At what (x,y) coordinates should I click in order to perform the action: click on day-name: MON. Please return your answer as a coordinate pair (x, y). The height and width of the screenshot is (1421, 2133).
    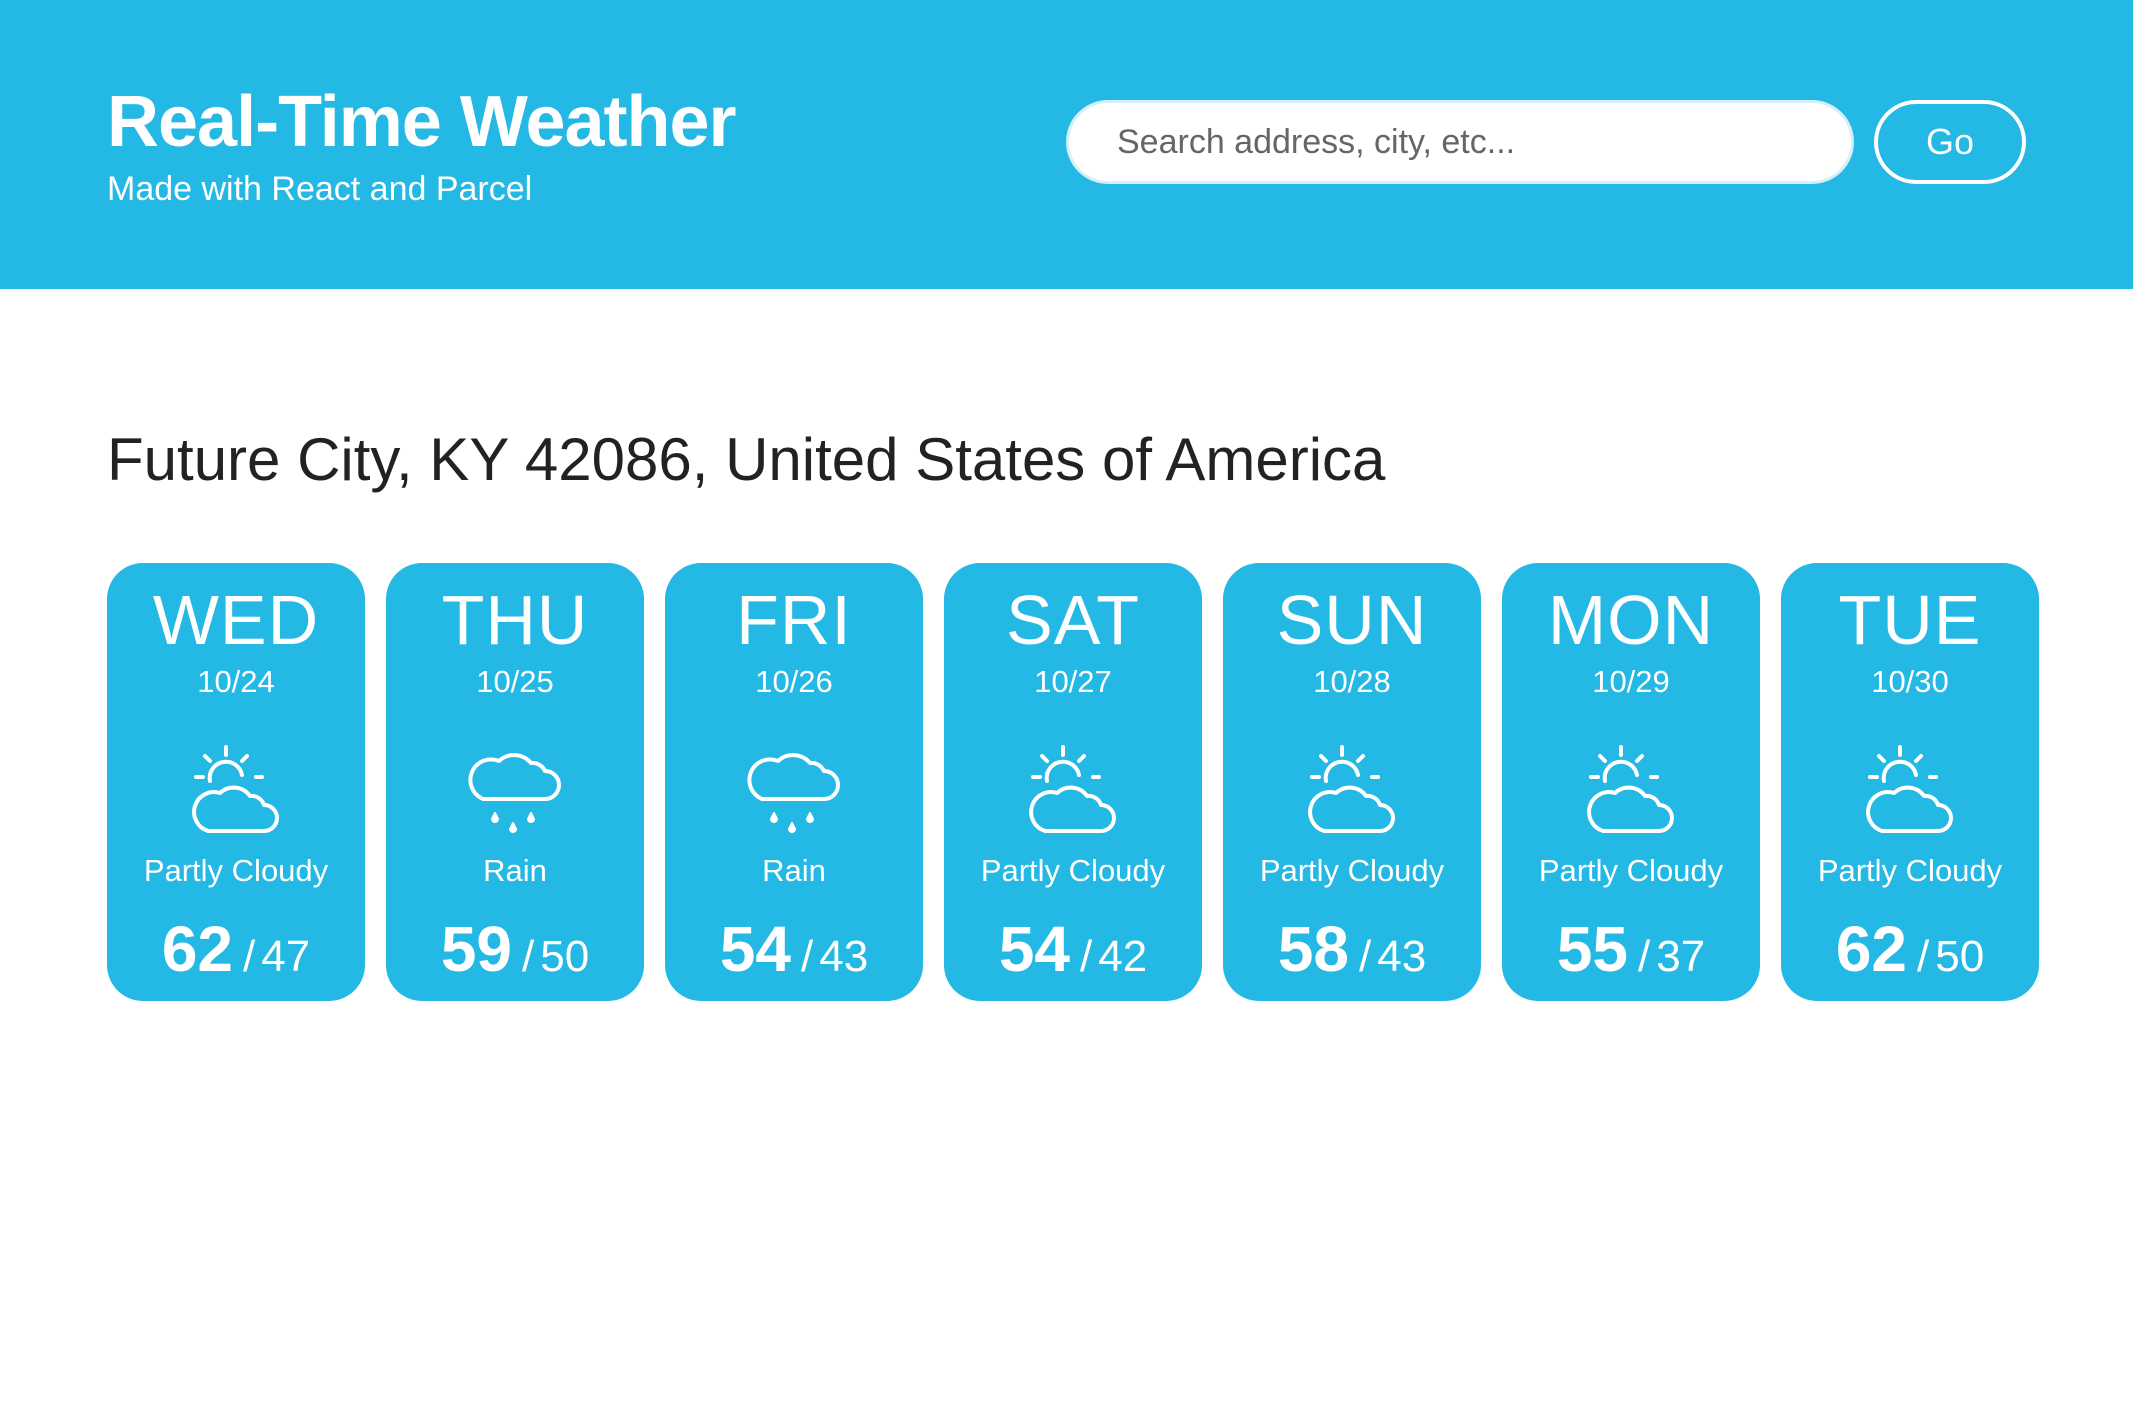
    Looking at the image, I should click on (1631, 620).